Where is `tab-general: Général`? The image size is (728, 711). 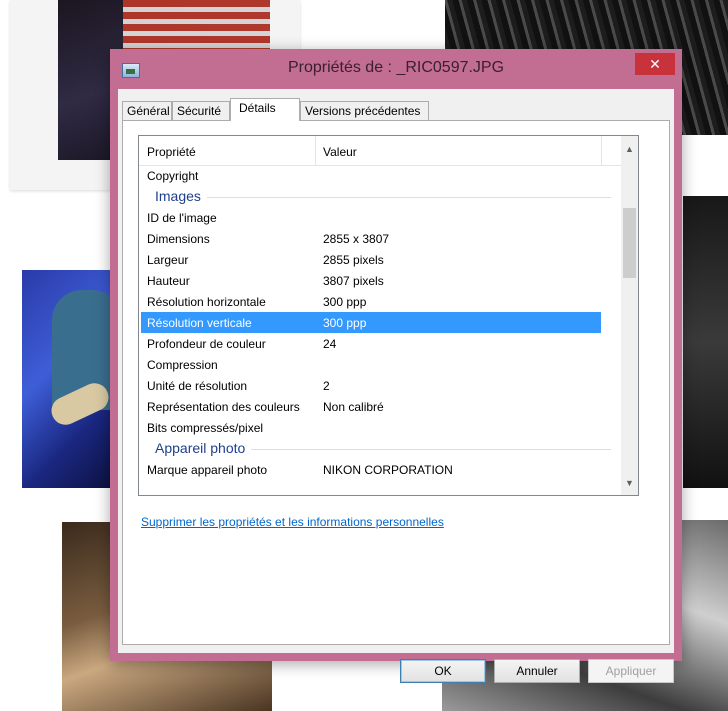 tab-general: Général is located at coordinates (147, 110).